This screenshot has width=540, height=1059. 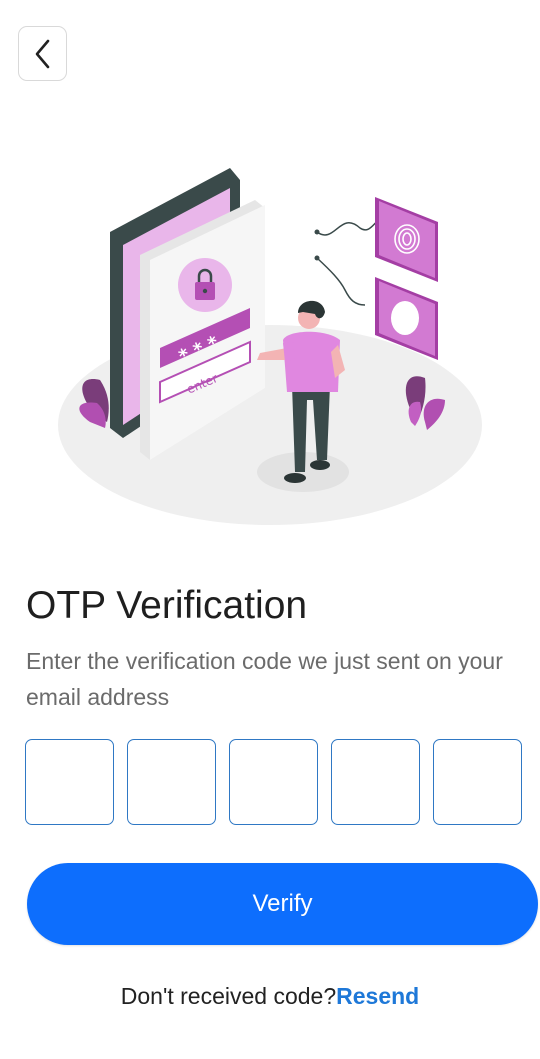 I want to click on back-button, so click(x=42, y=53).